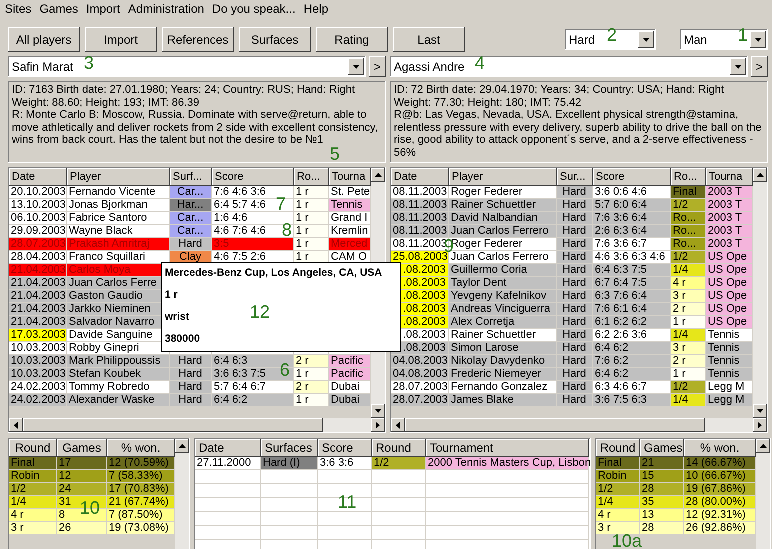 The image size is (772, 549). What do you see at coordinates (335, 154) in the screenshot?
I see `callout-number: 5` at bounding box center [335, 154].